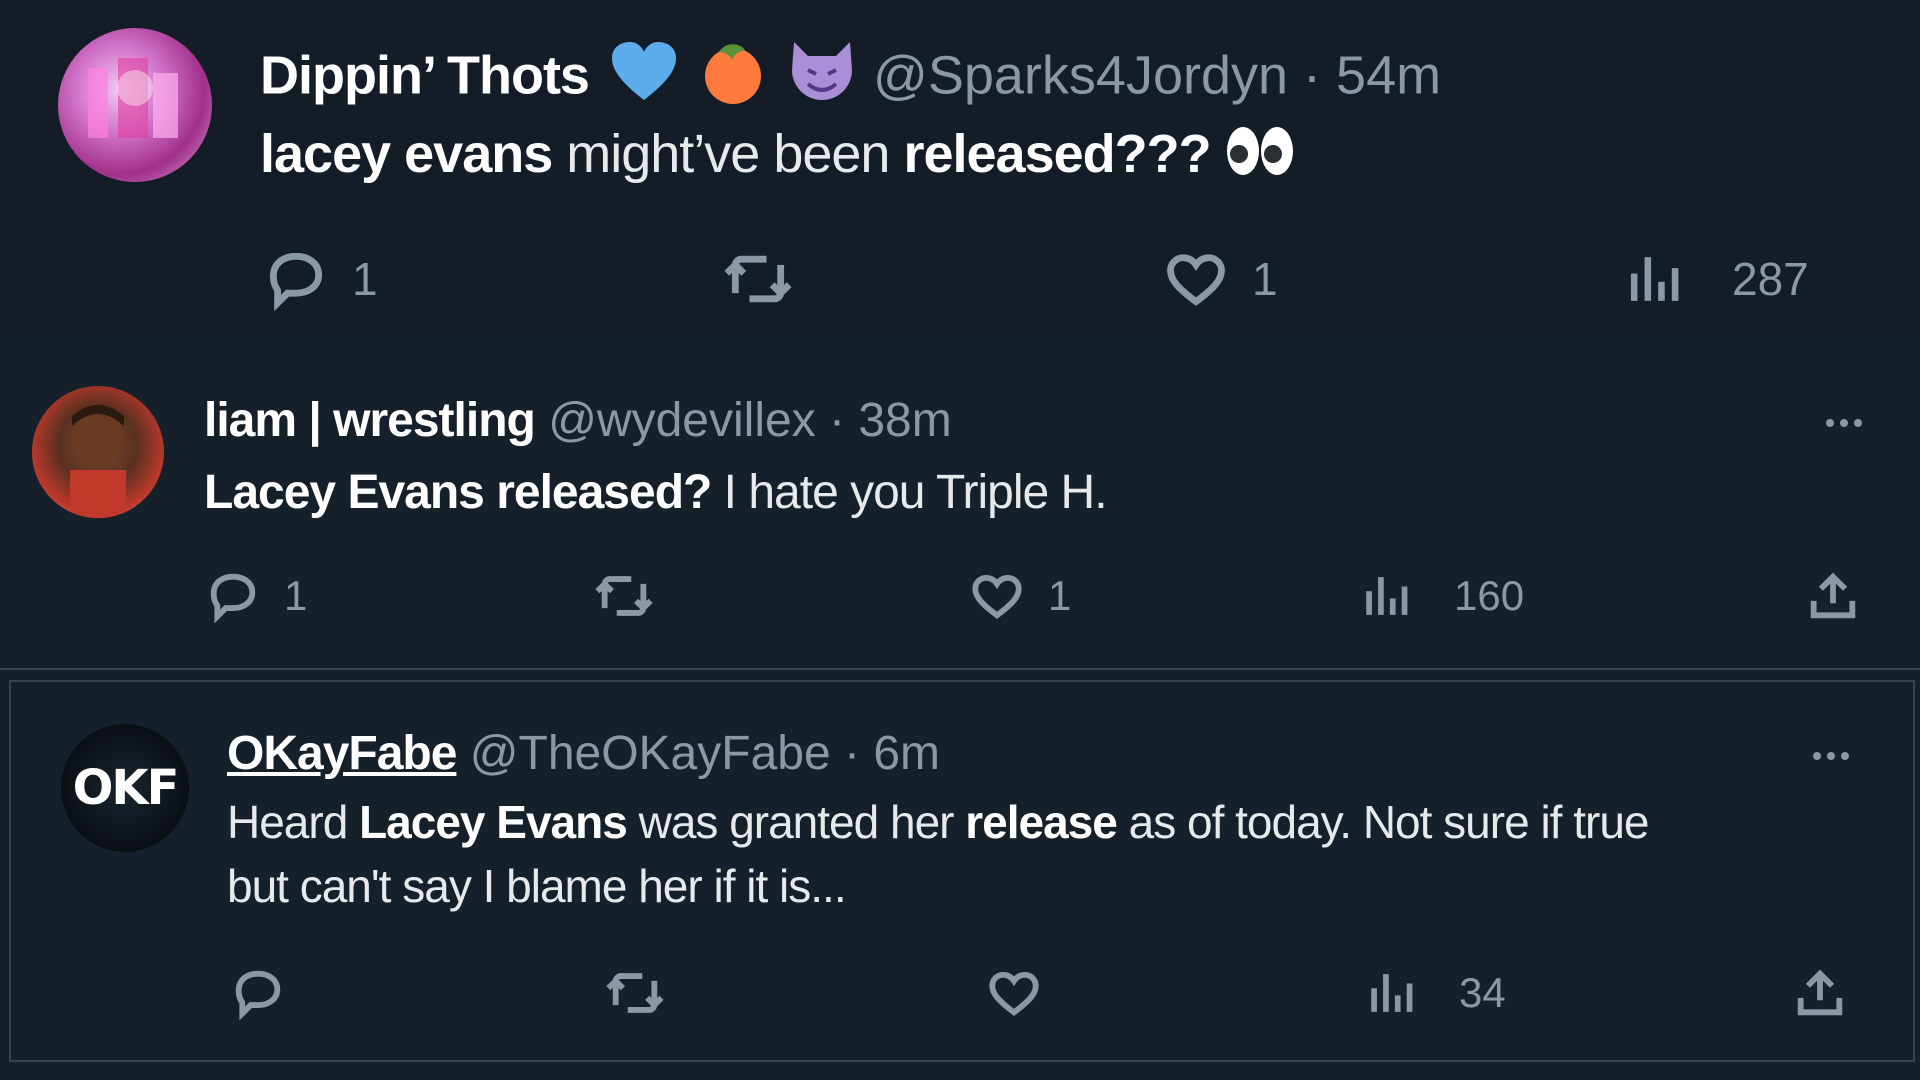 The image size is (1920, 1080). I want to click on blue-heart-icon, so click(644, 79).